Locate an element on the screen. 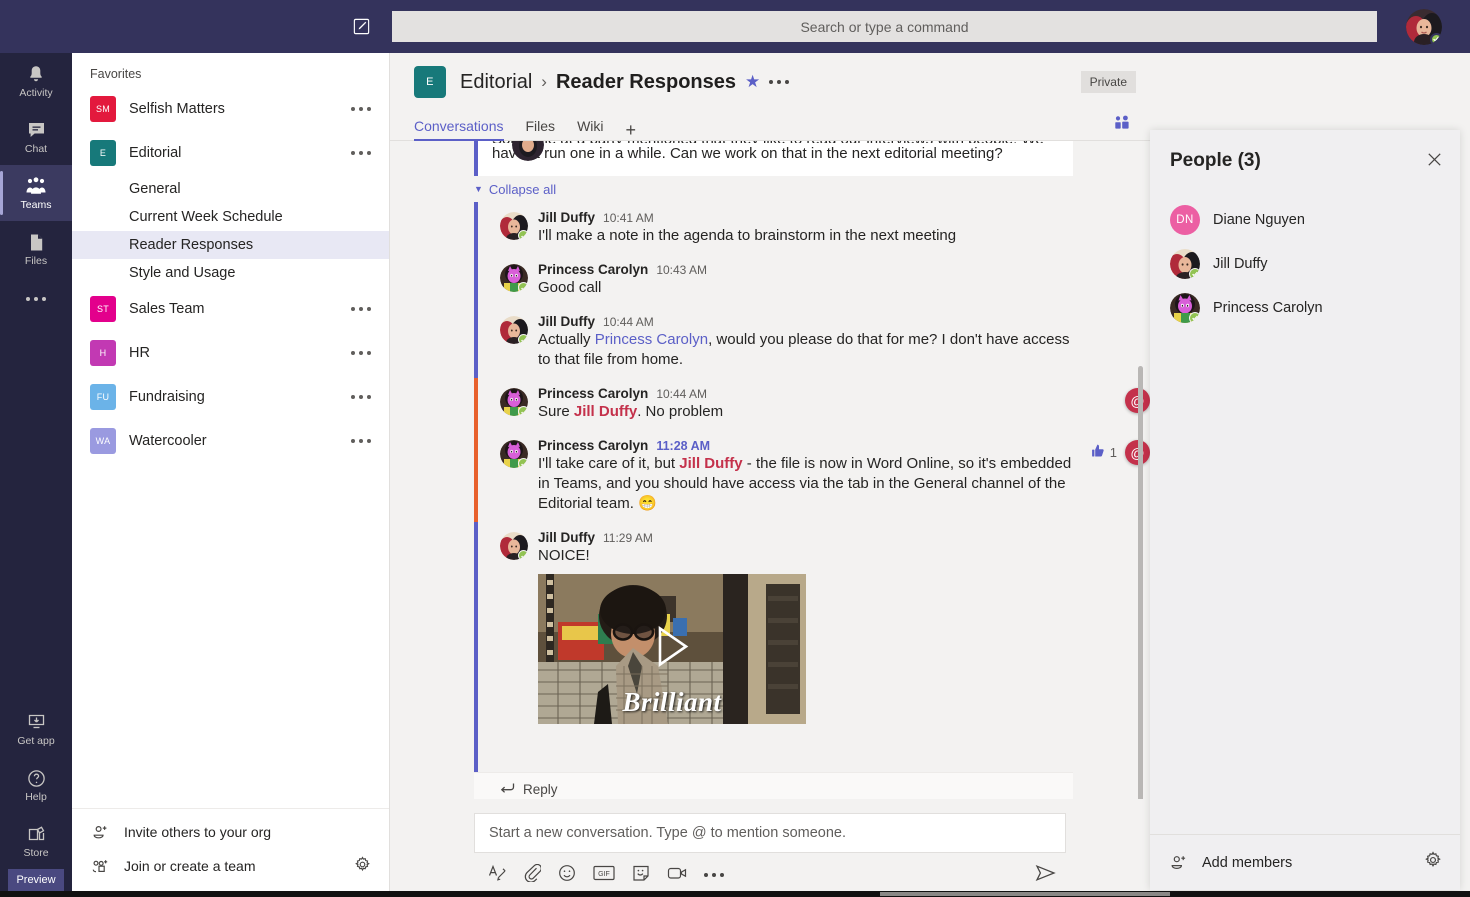  message-meta: Princess Carolyn 11:28 AM is located at coordinates (805, 445).